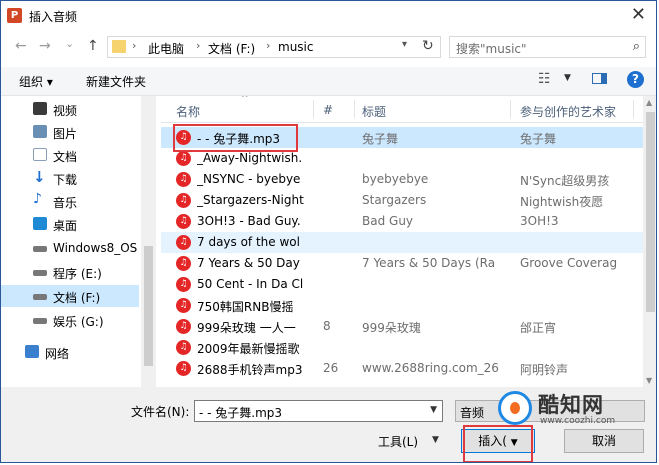  I want to click on sidebar-item-label: 程序 (E:), so click(77, 274).